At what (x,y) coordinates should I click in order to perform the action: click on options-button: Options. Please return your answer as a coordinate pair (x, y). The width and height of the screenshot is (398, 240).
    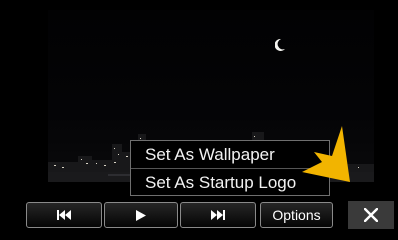
    Looking at the image, I should click on (296, 215).